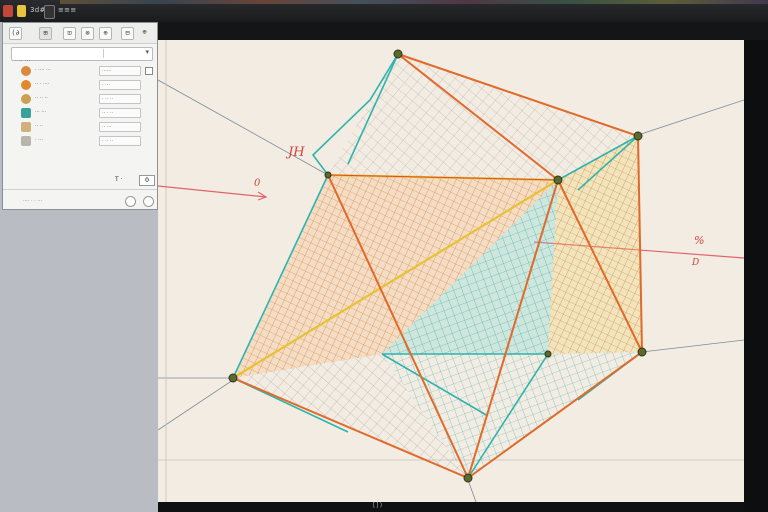  What do you see at coordinates (144, 32) in the screenshot?
I see `menu-icon: ⊕` at bounding box center [144, 32].